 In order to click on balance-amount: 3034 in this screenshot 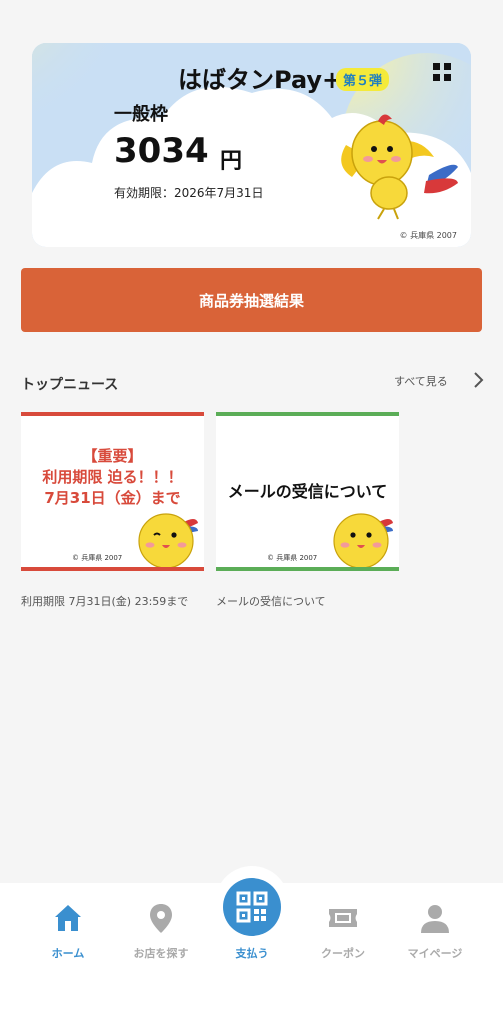, I will do `click(161, 151)`.